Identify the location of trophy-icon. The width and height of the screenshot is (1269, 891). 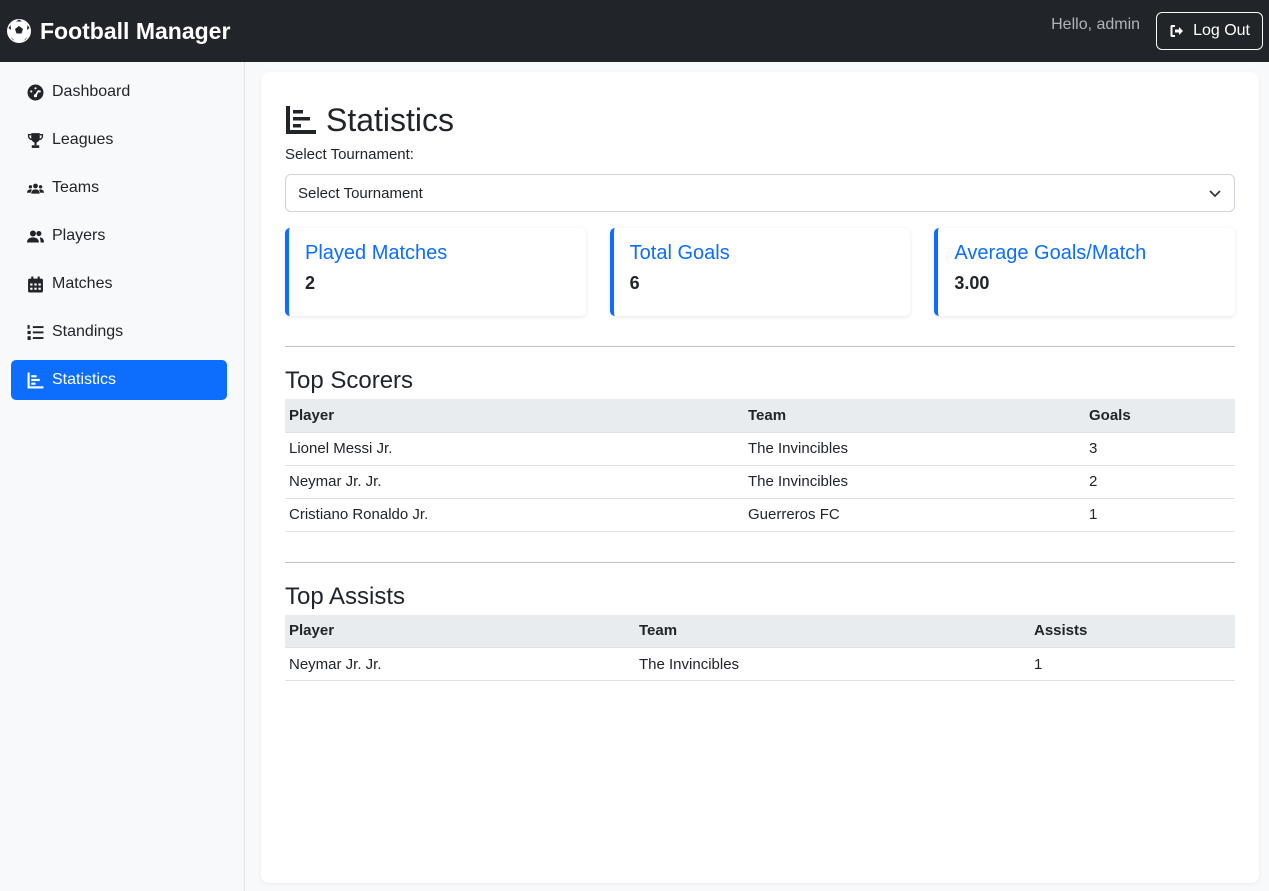
(35, 140).